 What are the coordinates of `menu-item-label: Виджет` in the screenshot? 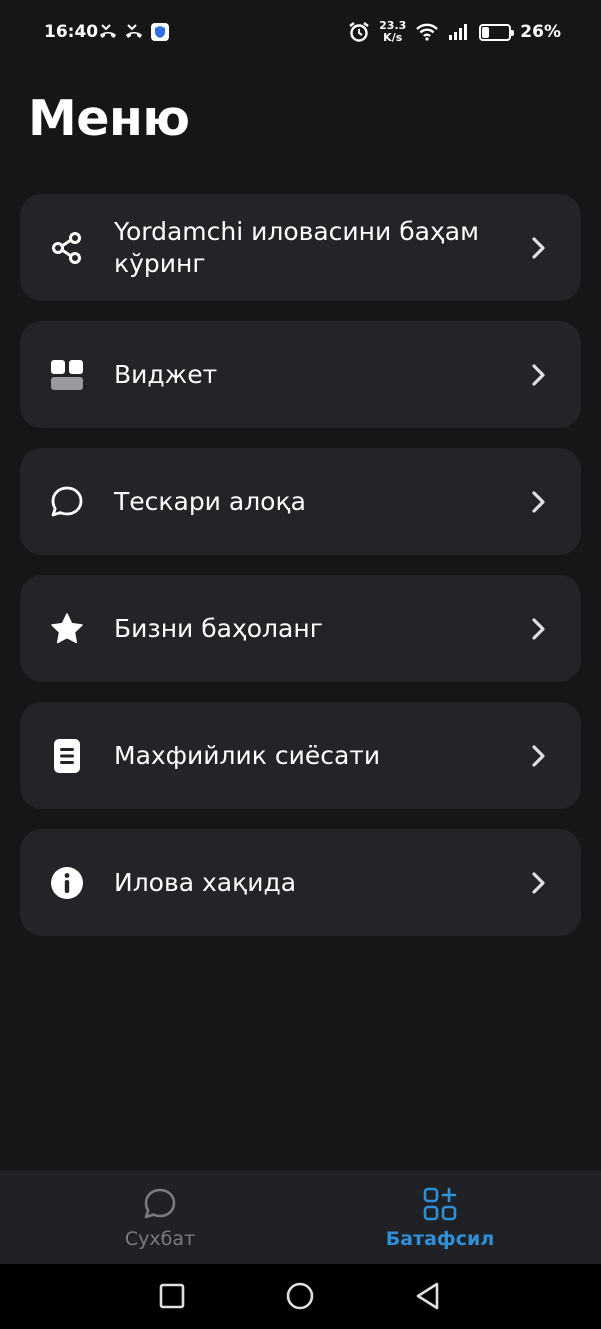 It's located at (166, 374).